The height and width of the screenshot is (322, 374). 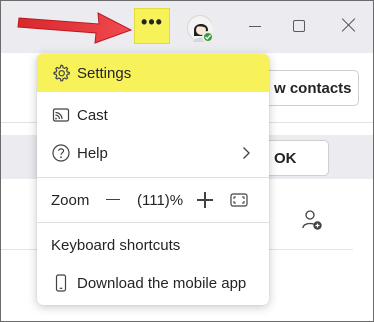 I want to click on help-icon, so click(x=61, y=153).